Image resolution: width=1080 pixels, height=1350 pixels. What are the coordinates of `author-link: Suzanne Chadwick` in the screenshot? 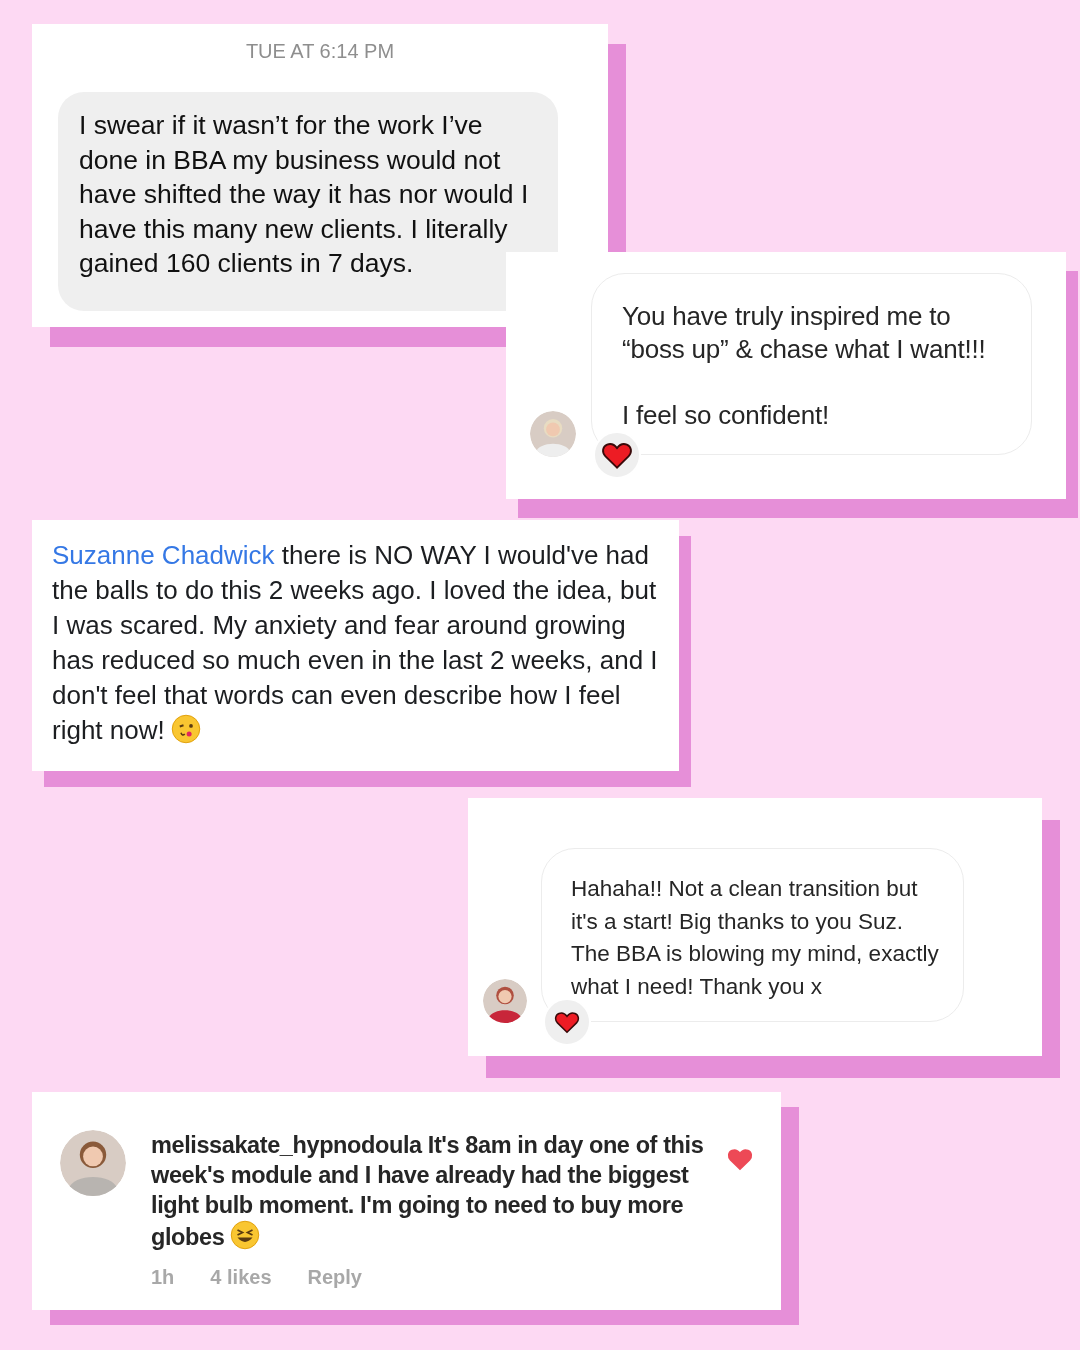 It's located at (163, 555).